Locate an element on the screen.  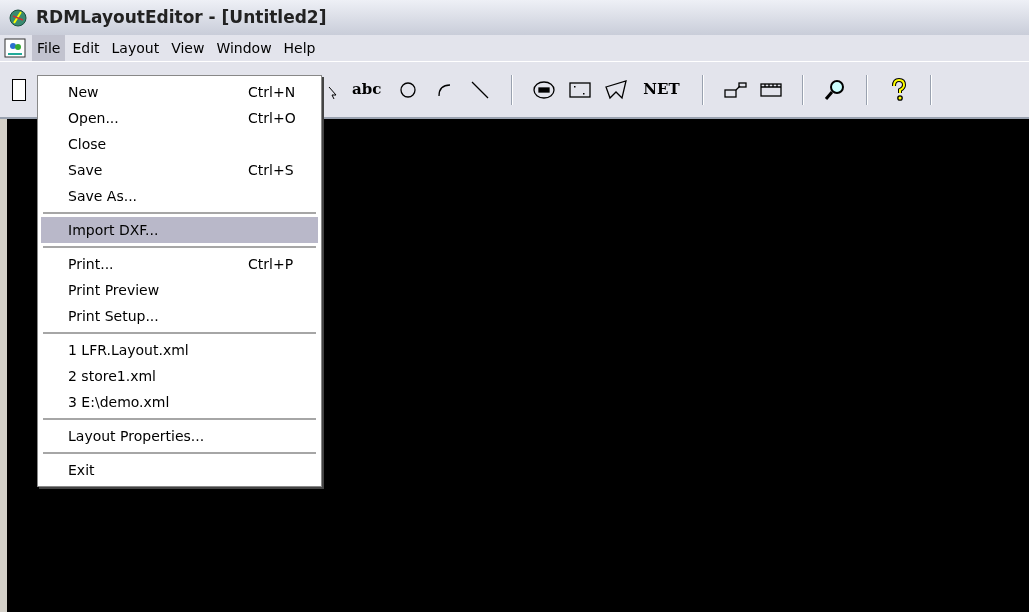
app-icon is located at coordinates (18, 17).